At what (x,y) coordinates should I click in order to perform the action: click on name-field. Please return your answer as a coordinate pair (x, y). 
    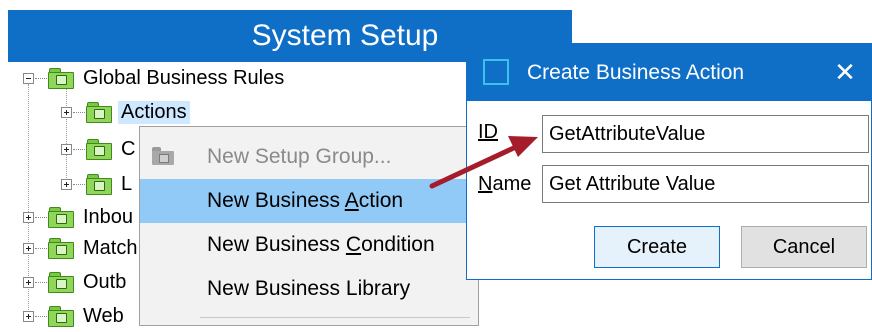
    Looking at the image, I should click on (705, 184).